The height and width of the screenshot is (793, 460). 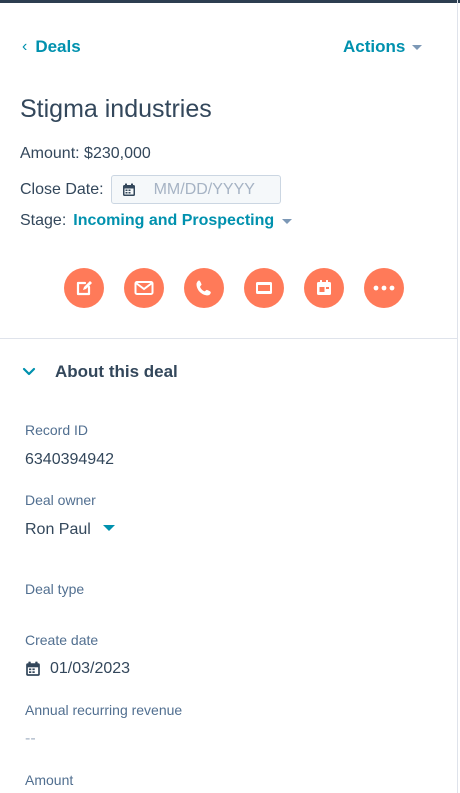 What do you see at coordinates (90, 668) in the screenshot?
I see `create-date-value: 01/03/2023` at bounding box center [90, 668].